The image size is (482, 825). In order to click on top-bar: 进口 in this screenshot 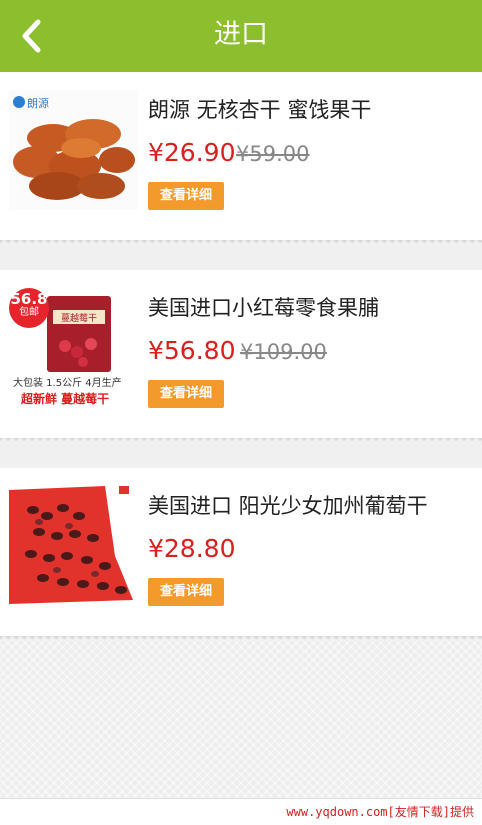, I will do `click(241, 36)`.